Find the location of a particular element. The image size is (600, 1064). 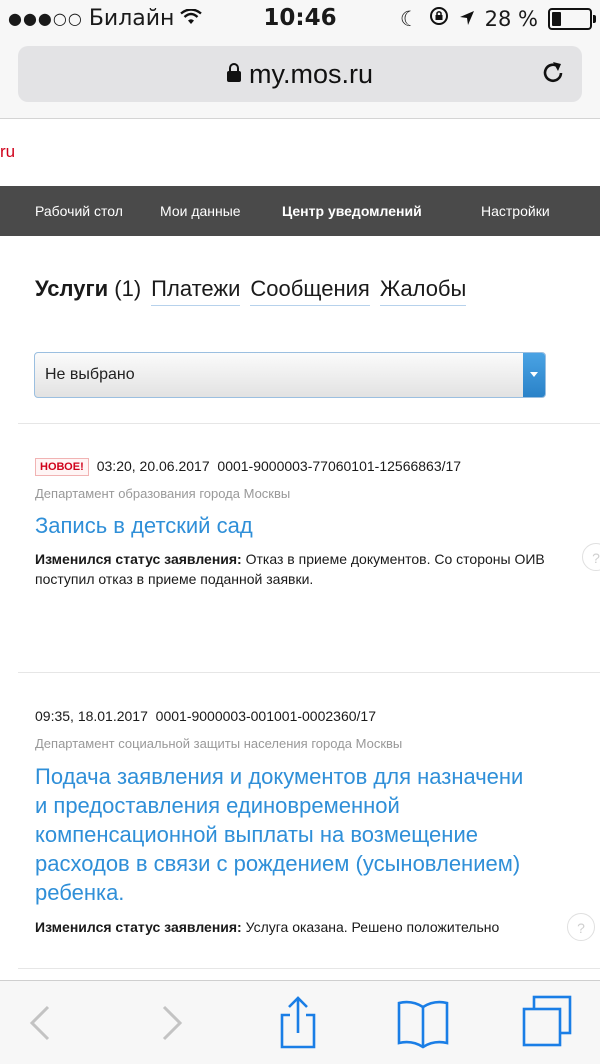

share-icon is located at coordinates (298, 1023).